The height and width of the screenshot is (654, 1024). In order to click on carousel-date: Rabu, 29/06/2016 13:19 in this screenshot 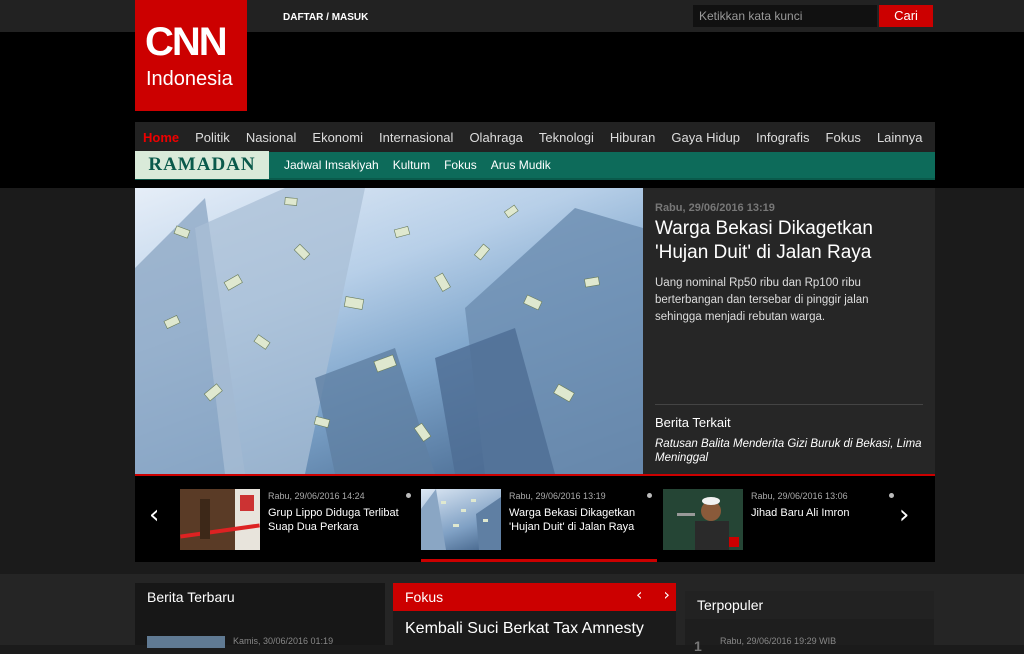, I will do `click(557, 496)`.